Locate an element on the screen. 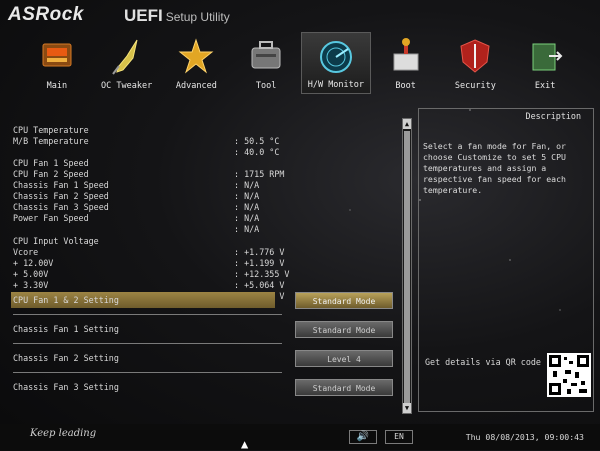  tab-label: OC Tweaker is located at coordinates (127, 86).